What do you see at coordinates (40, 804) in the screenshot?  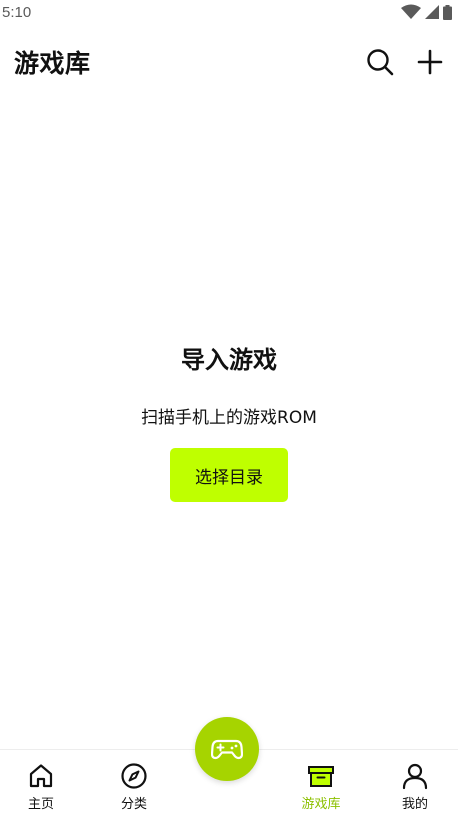 I see `nav-label-home: 主页` at bounding box center [40, 804].